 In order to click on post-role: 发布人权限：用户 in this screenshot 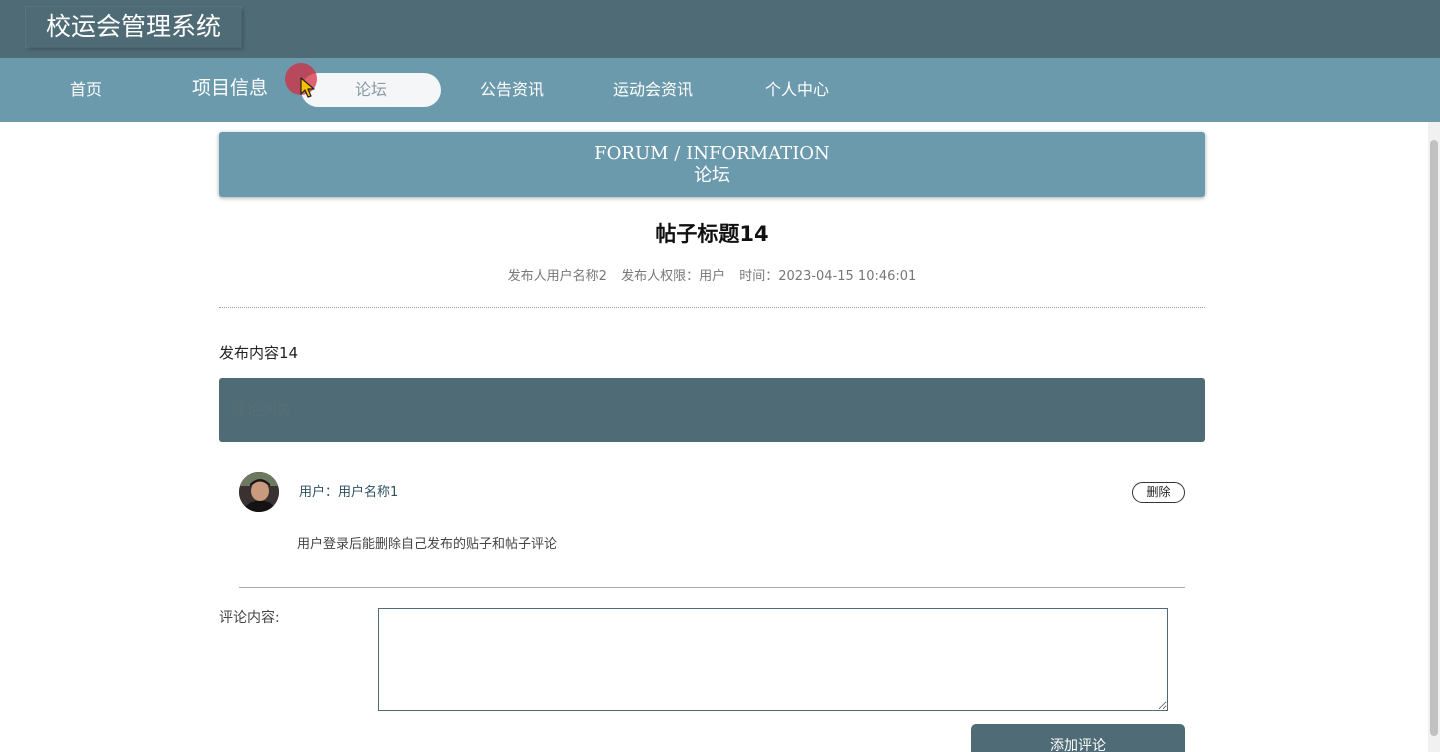, I will do `click(673, 276)`.